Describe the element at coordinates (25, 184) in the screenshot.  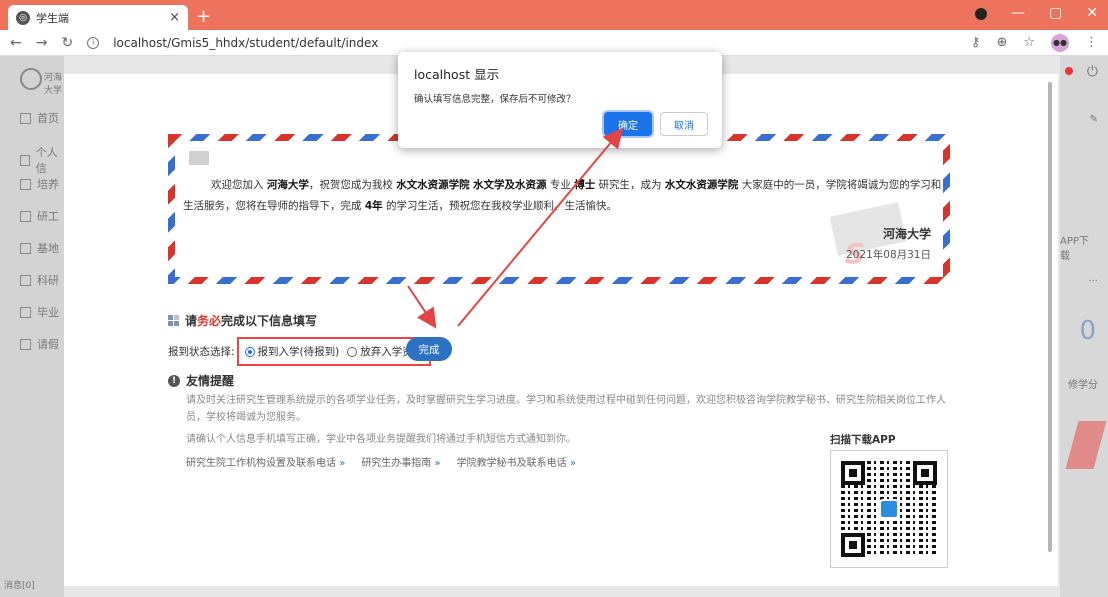
I see `chart-icon` at that location.